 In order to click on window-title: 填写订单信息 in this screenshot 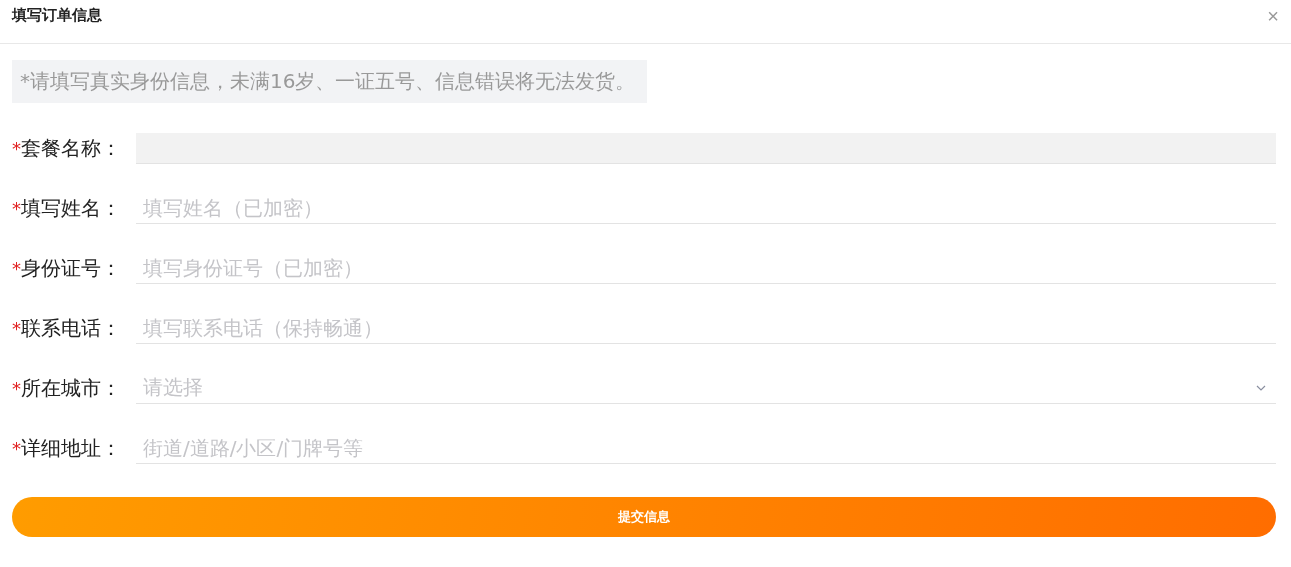, I will do `click(57, 15)`.